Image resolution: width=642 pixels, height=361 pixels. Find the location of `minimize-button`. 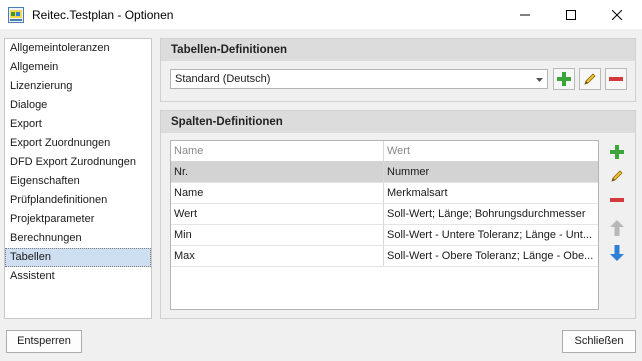

minimize-button is located at coordinates (525, 15).